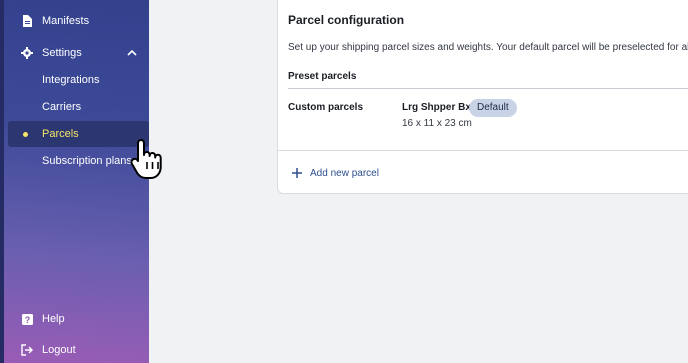  I want to click on section-heading-preset-parcels: Preset parcels, so click(322, 76).